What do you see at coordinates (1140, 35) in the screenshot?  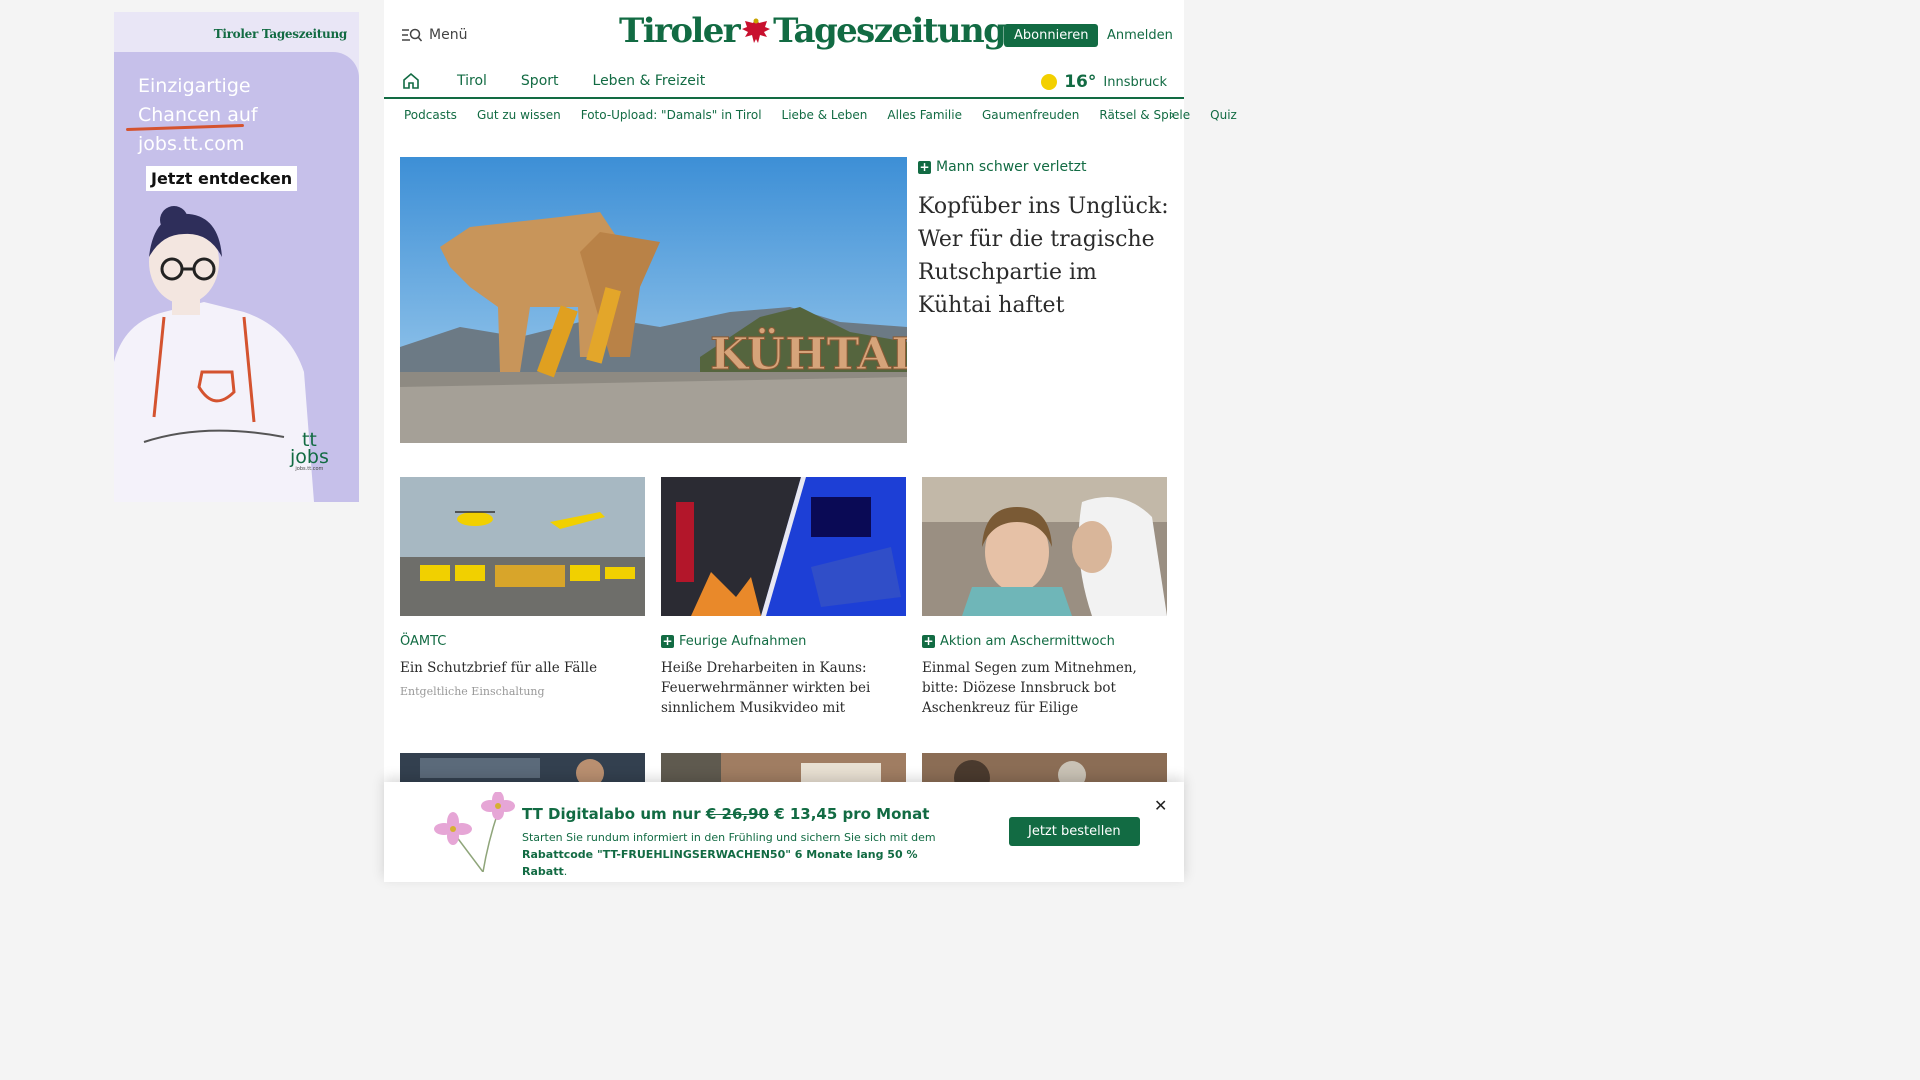 I see `login-link: Anmelden` at bounding box center [1140, 35].